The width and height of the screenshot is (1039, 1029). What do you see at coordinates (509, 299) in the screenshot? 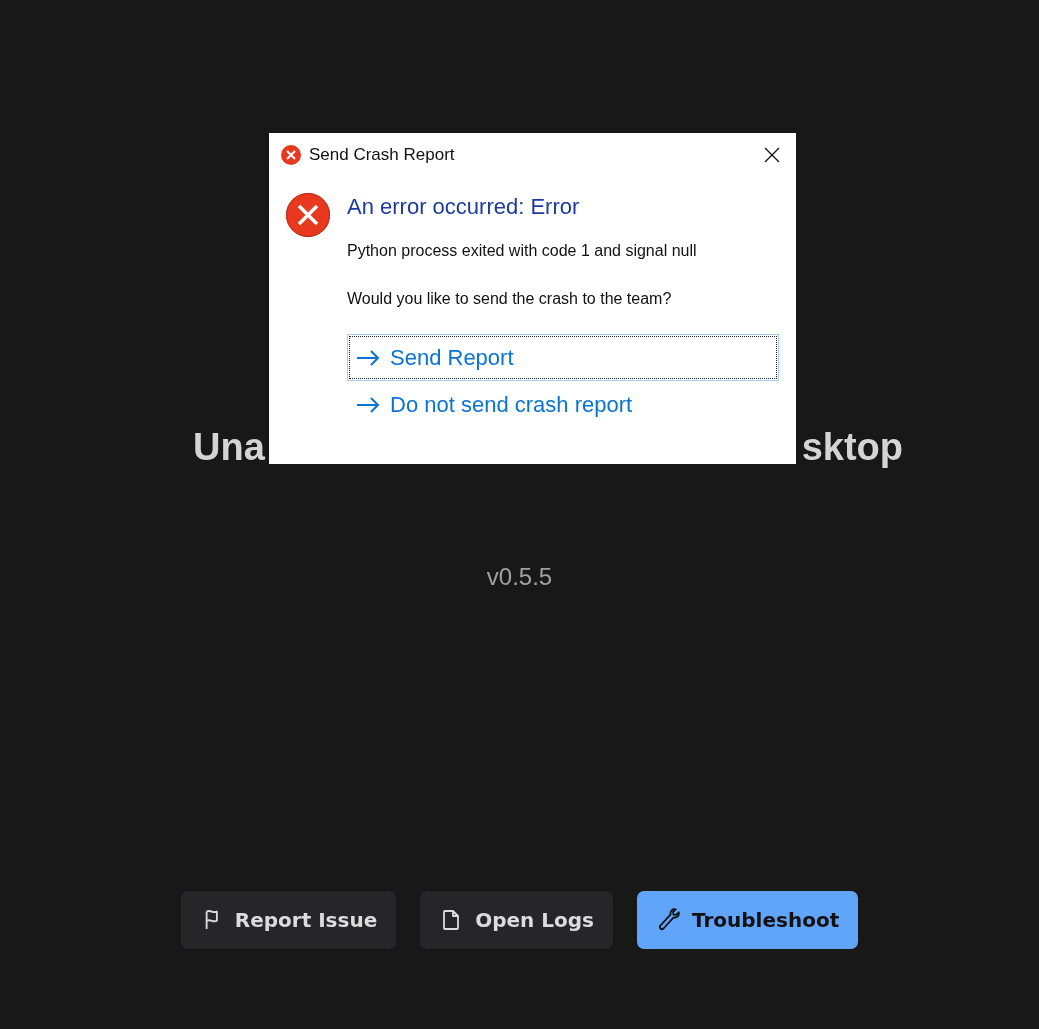
I see `question-text: Would you like to send the crash to the team?` at bounding box center [509, 299].